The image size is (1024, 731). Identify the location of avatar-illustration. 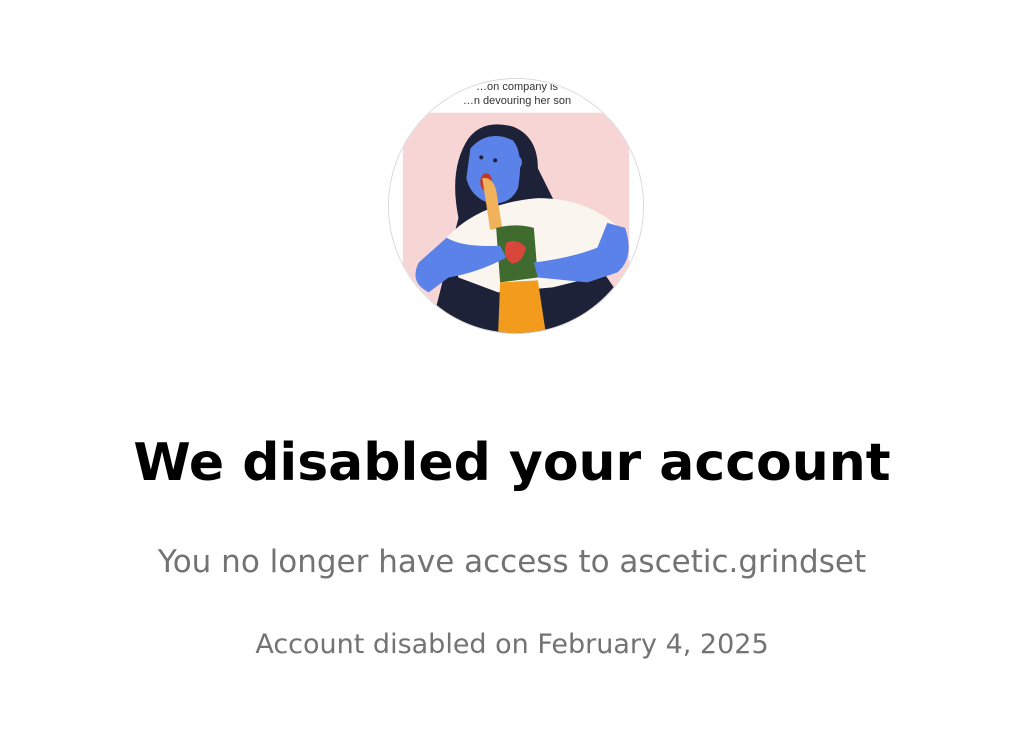
(516, 206).